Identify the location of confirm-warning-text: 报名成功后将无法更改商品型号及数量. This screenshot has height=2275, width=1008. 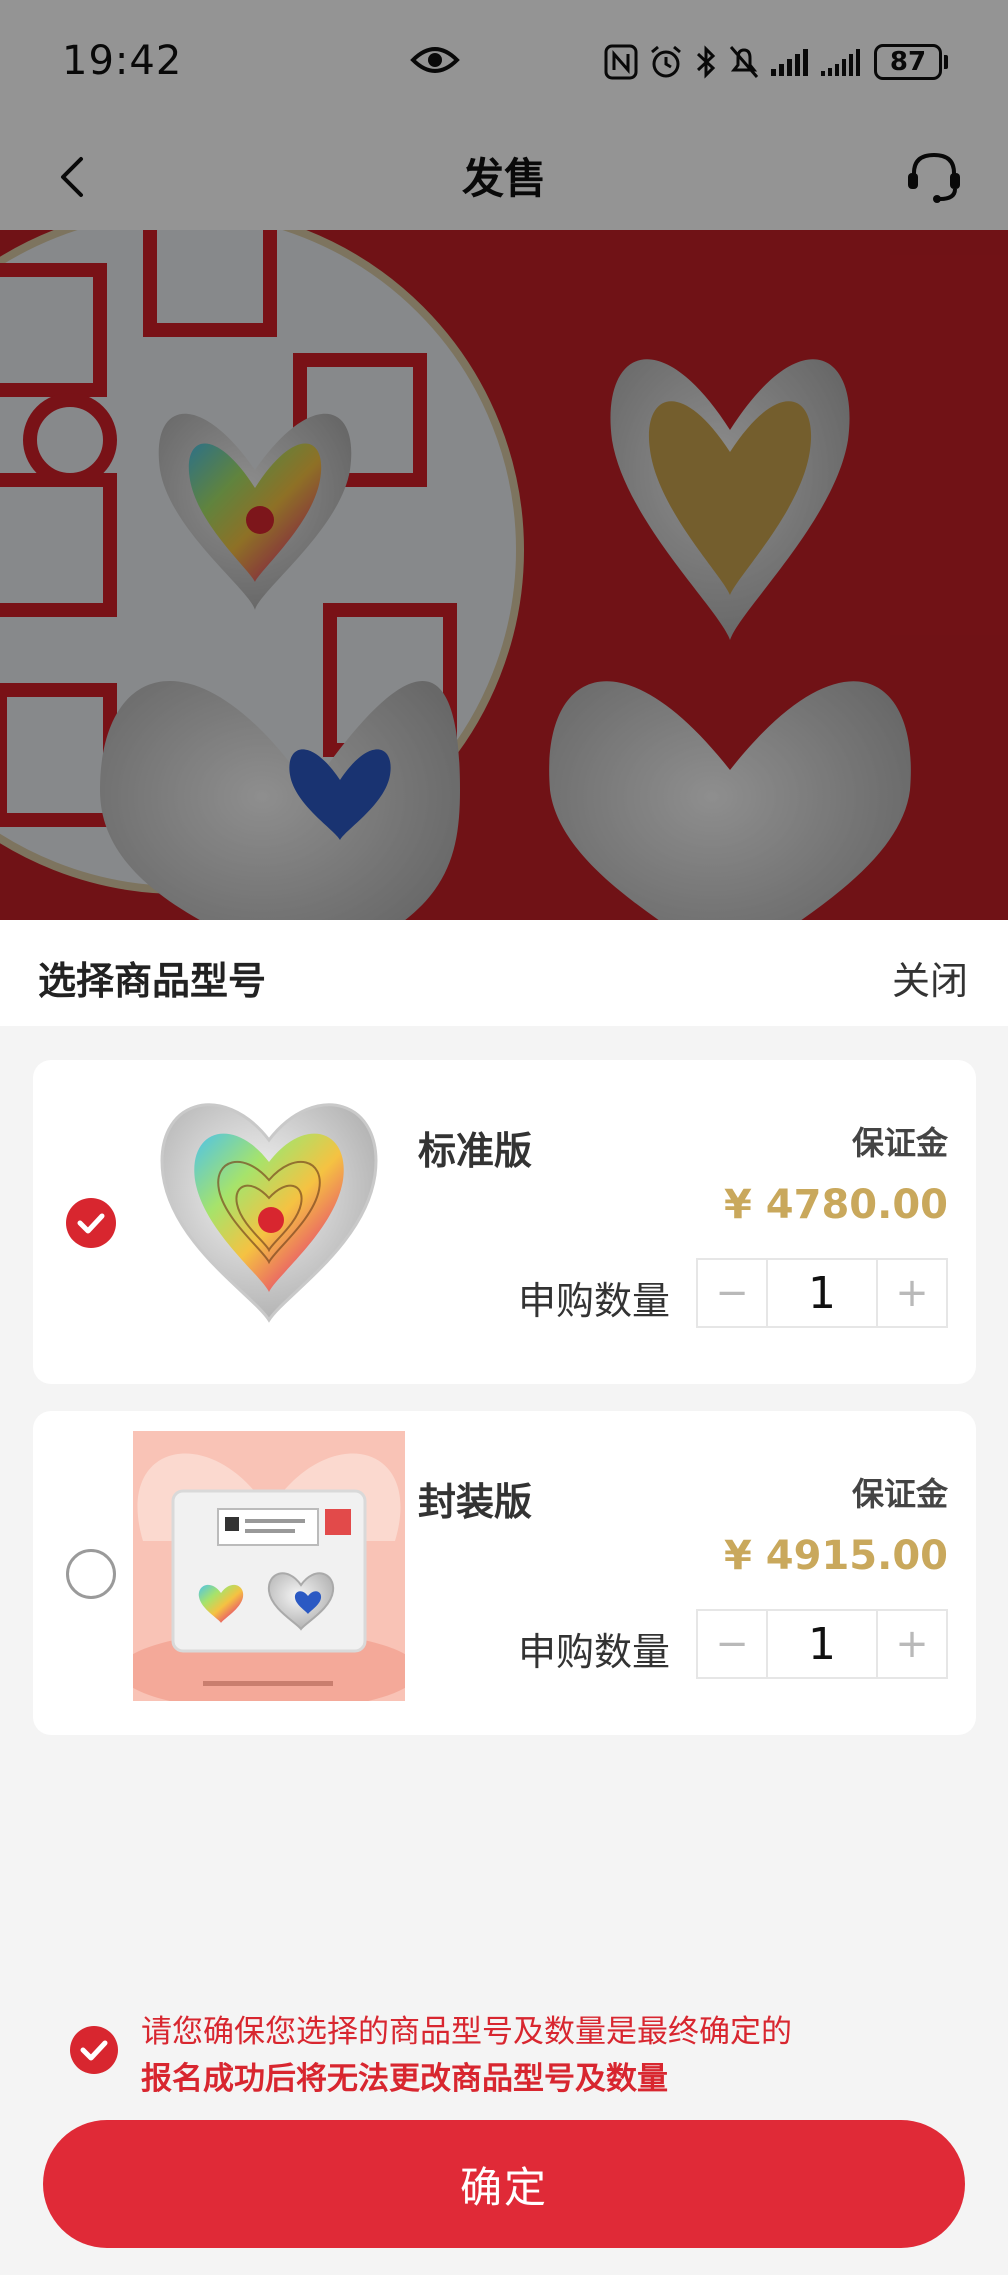
(404, 2079).